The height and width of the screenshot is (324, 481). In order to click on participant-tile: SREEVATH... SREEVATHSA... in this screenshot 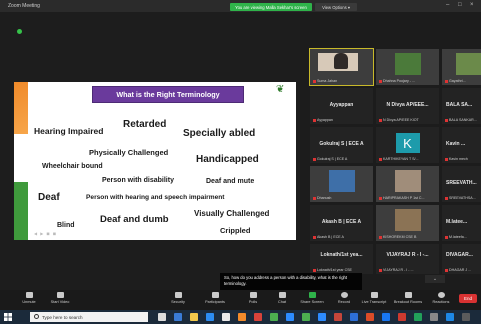, I will do `click(461, 184)`.